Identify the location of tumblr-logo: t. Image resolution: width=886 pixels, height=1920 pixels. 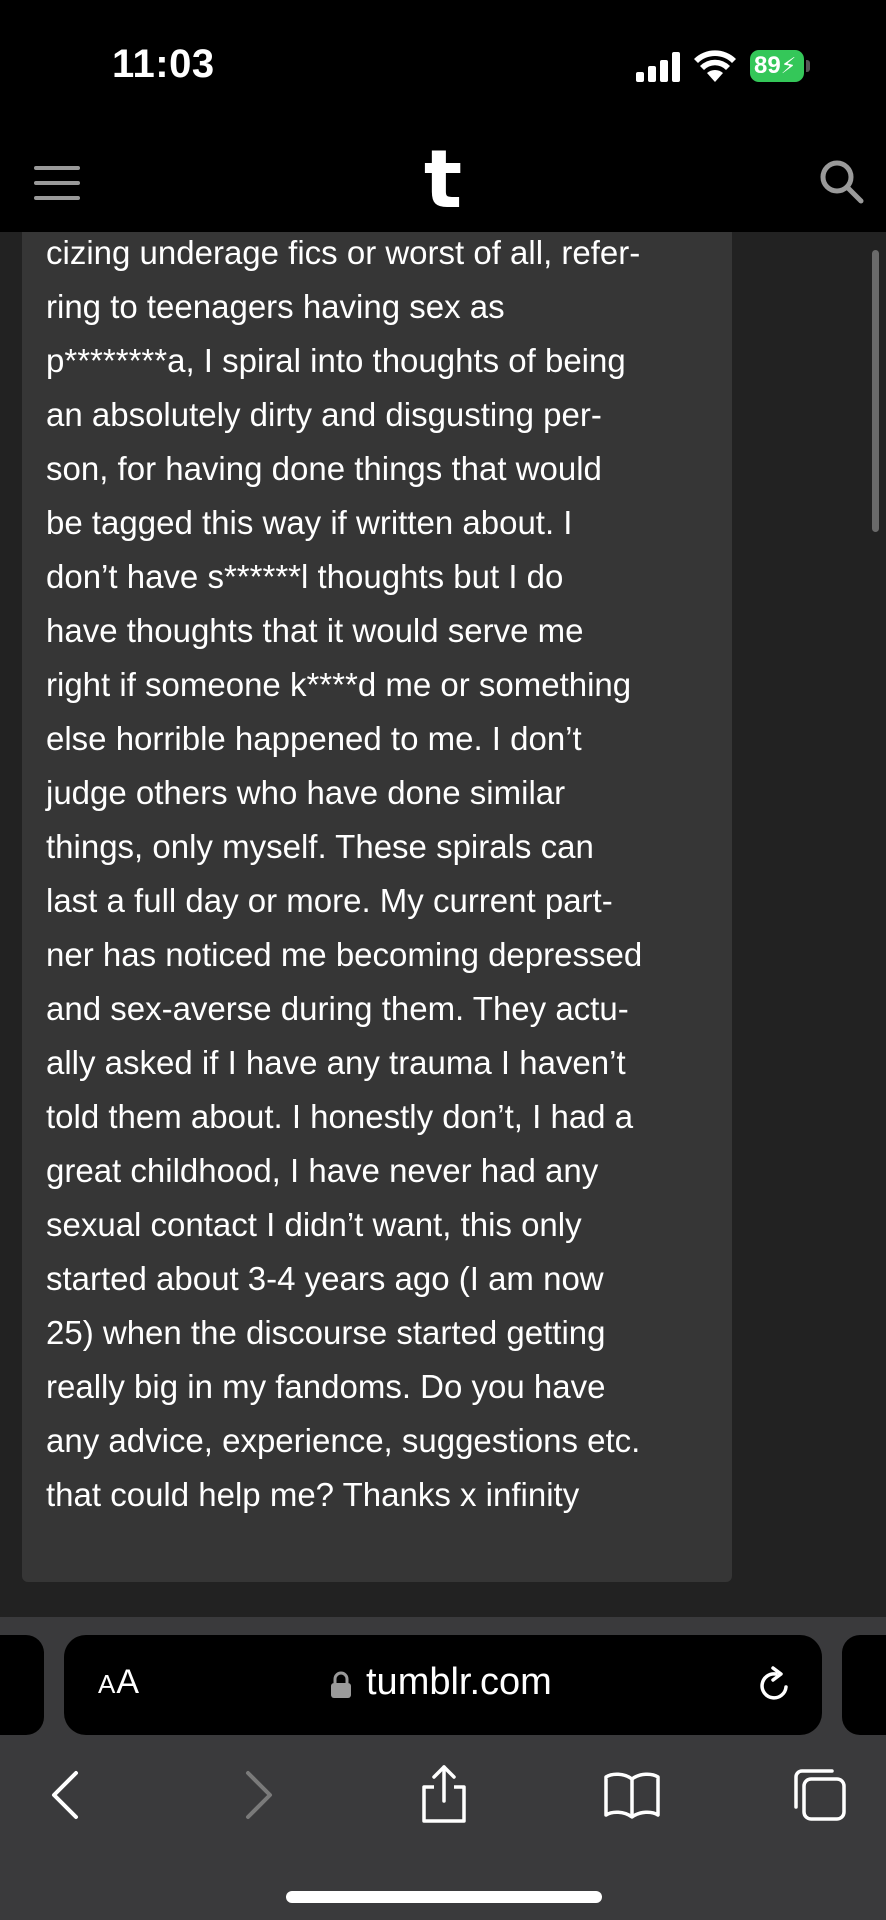
(443, 180).